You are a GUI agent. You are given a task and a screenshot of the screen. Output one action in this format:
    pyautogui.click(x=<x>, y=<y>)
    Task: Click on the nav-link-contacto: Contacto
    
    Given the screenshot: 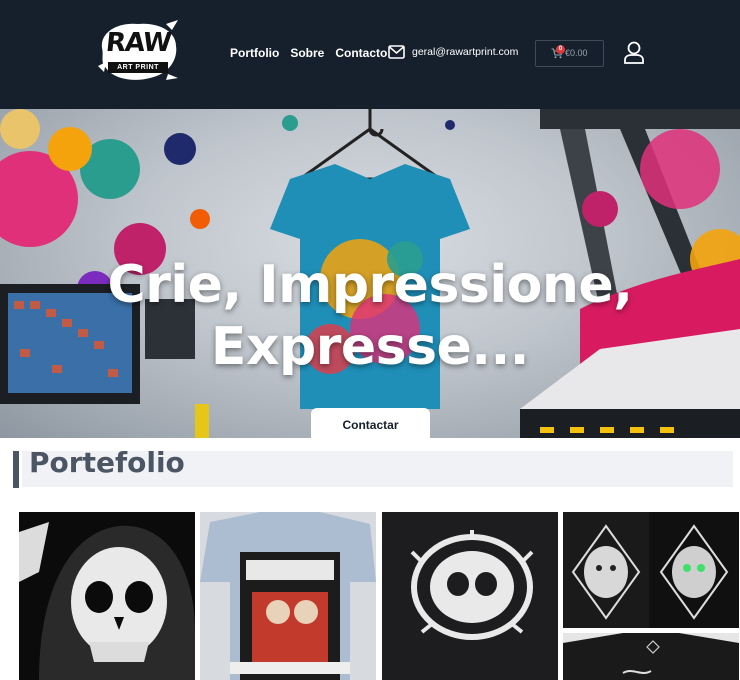 What is the action you would take?
    pyautogui.click(x=361, y=53)
    